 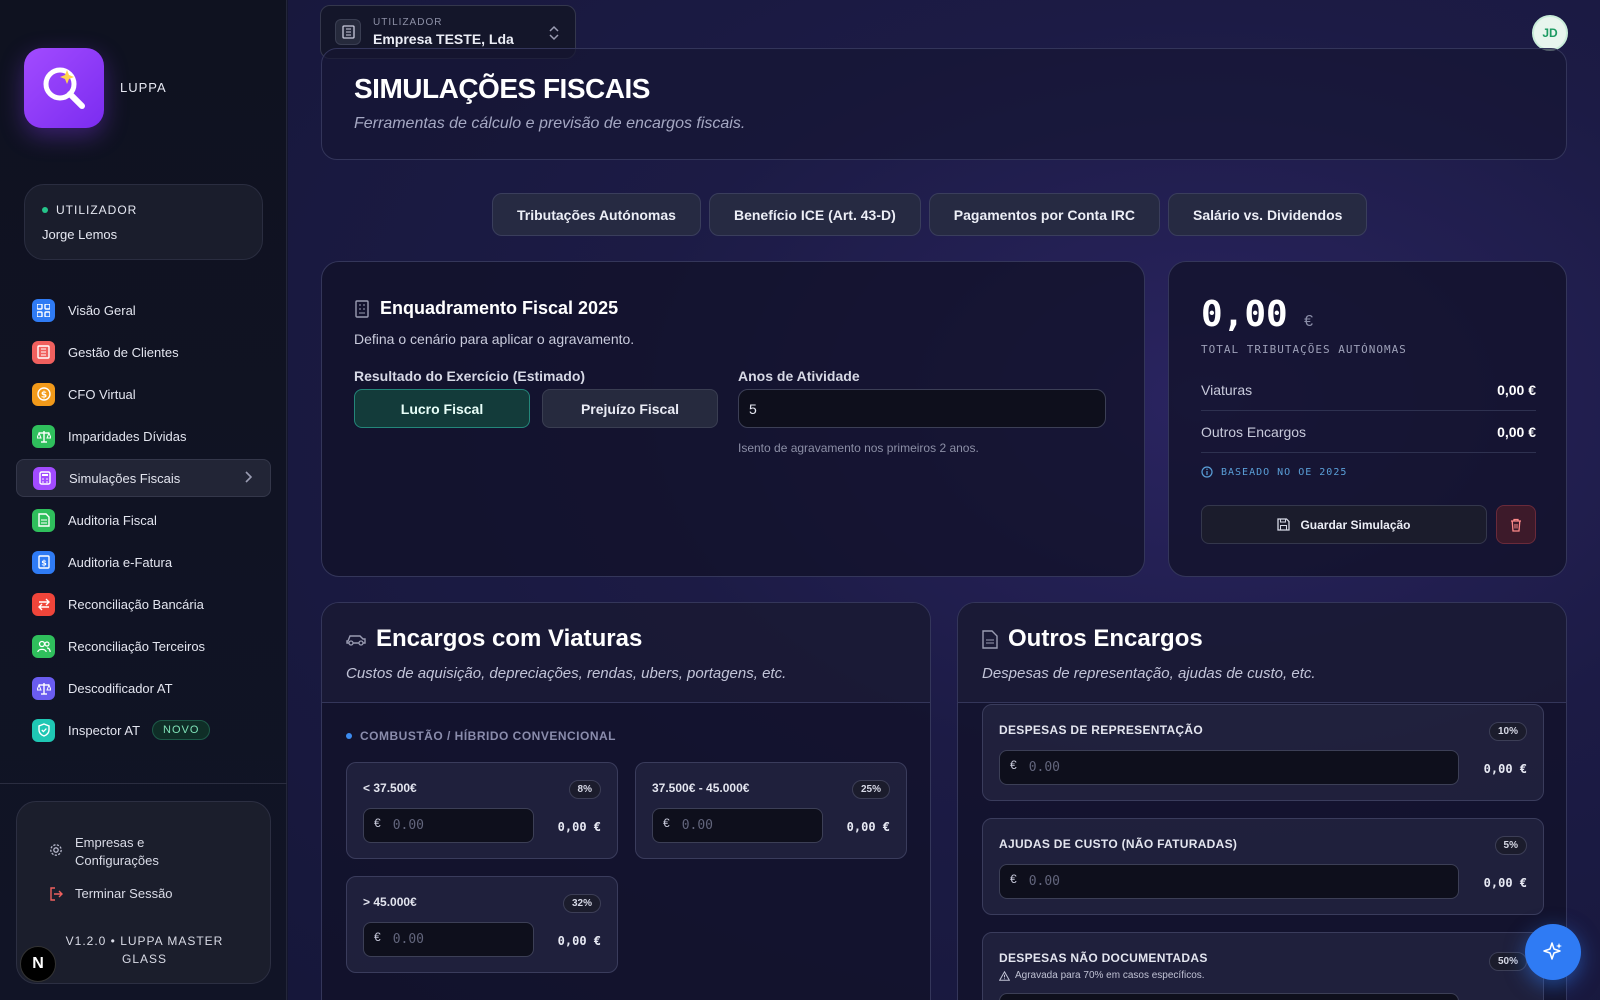 What do you see at coordinates (1101, 730) in the screenshot?
I see `expense-name: DESPESAS DE REPRESENTAÇÃO` at bounding box center [1101, 730].